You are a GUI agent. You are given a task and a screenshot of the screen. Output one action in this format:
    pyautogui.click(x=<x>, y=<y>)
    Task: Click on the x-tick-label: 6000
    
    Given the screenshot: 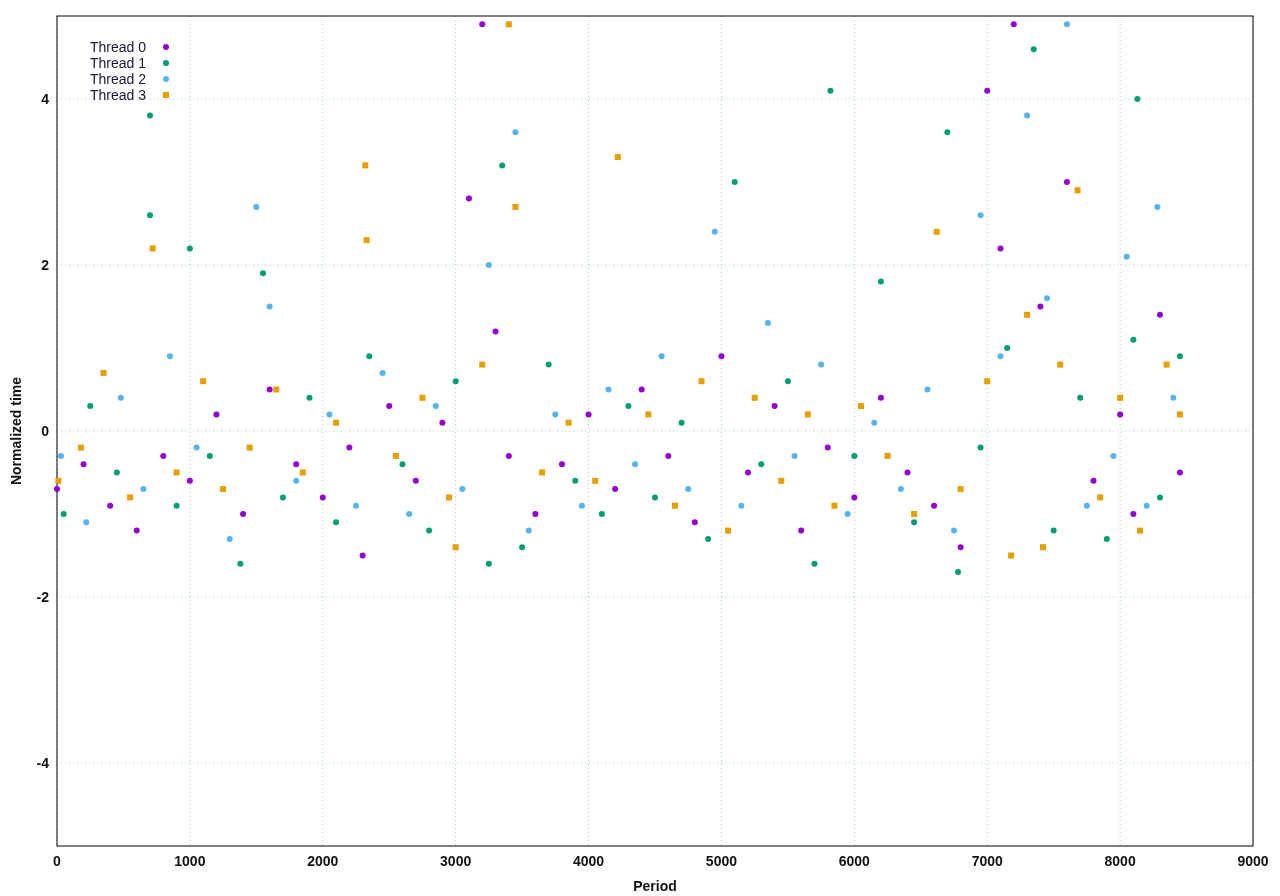 What is the action you would take?
    pyautogui.click(x=854, y=861)
    